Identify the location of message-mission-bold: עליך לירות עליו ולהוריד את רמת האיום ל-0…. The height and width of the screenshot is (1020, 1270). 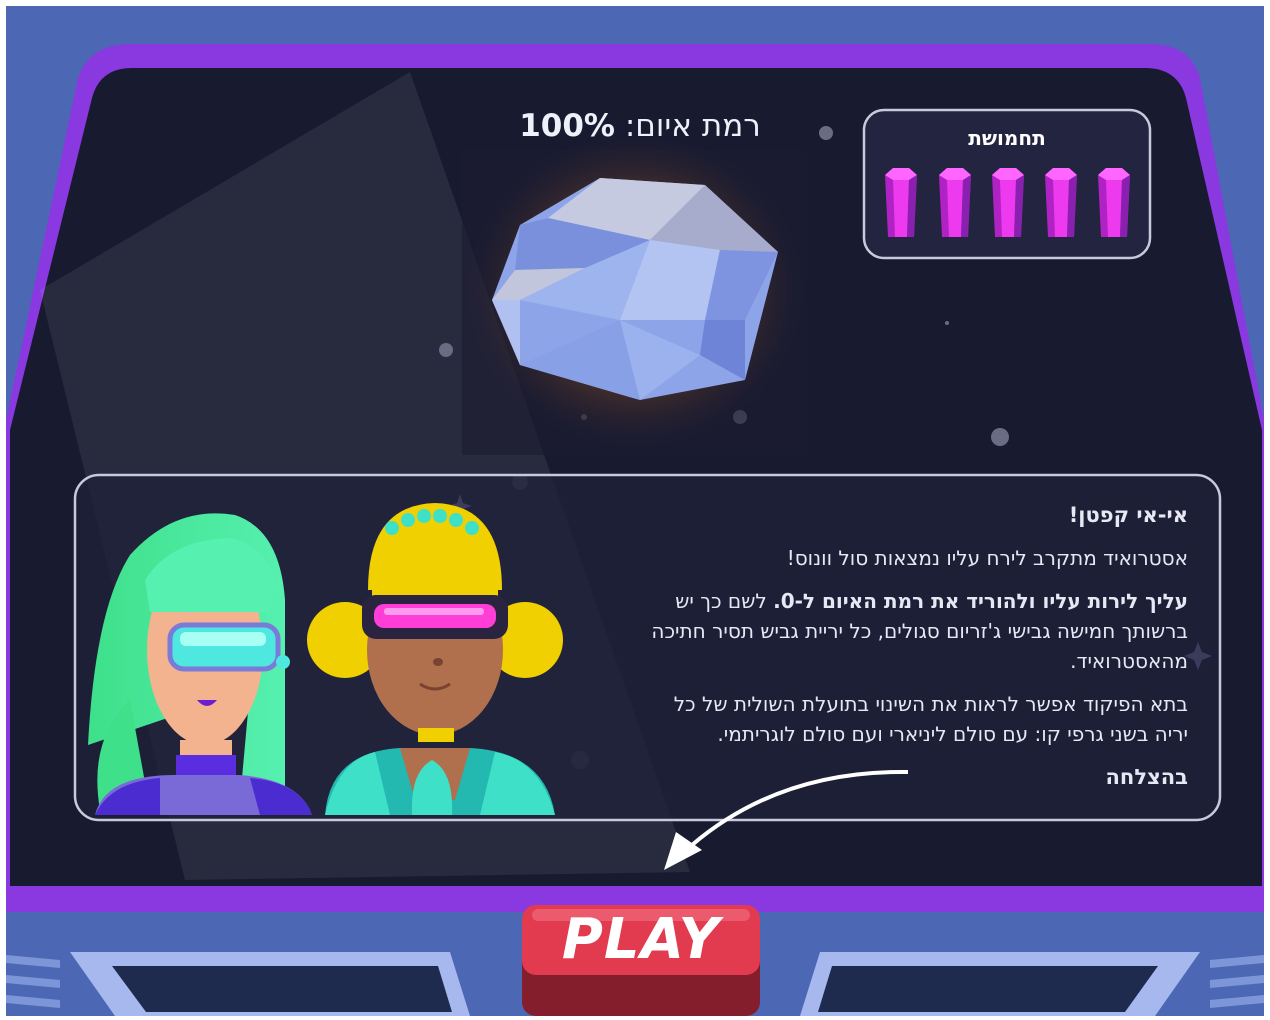
(980, 601).